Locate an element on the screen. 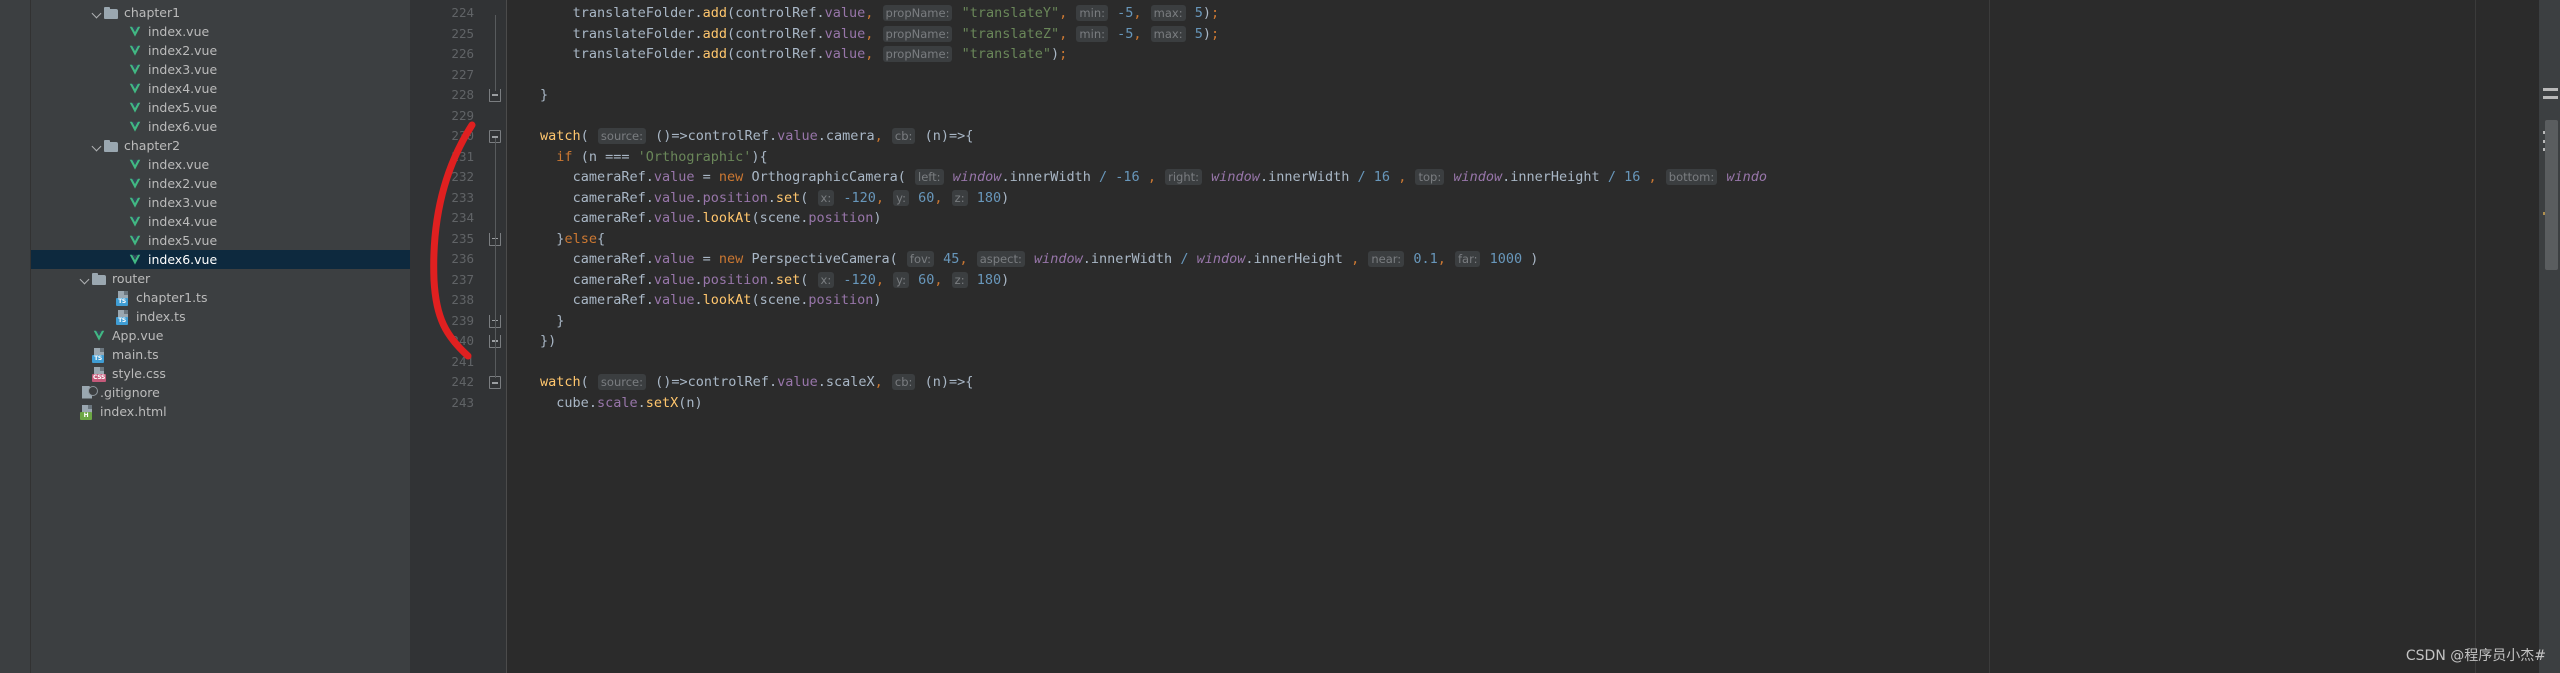  tree-item-router: router is located at coordinates (220, 278).